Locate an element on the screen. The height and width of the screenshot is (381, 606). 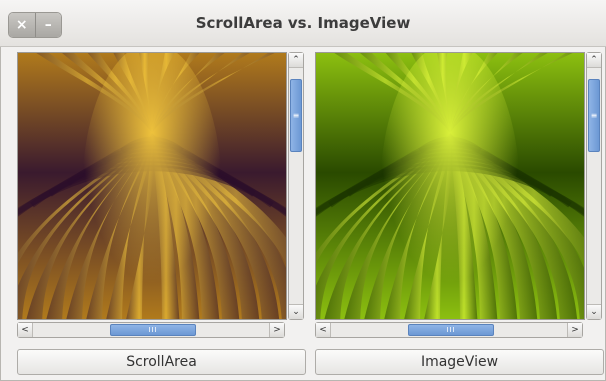
window-title: ScrollArea vs. ImageView is located at coordinates (303, 23).